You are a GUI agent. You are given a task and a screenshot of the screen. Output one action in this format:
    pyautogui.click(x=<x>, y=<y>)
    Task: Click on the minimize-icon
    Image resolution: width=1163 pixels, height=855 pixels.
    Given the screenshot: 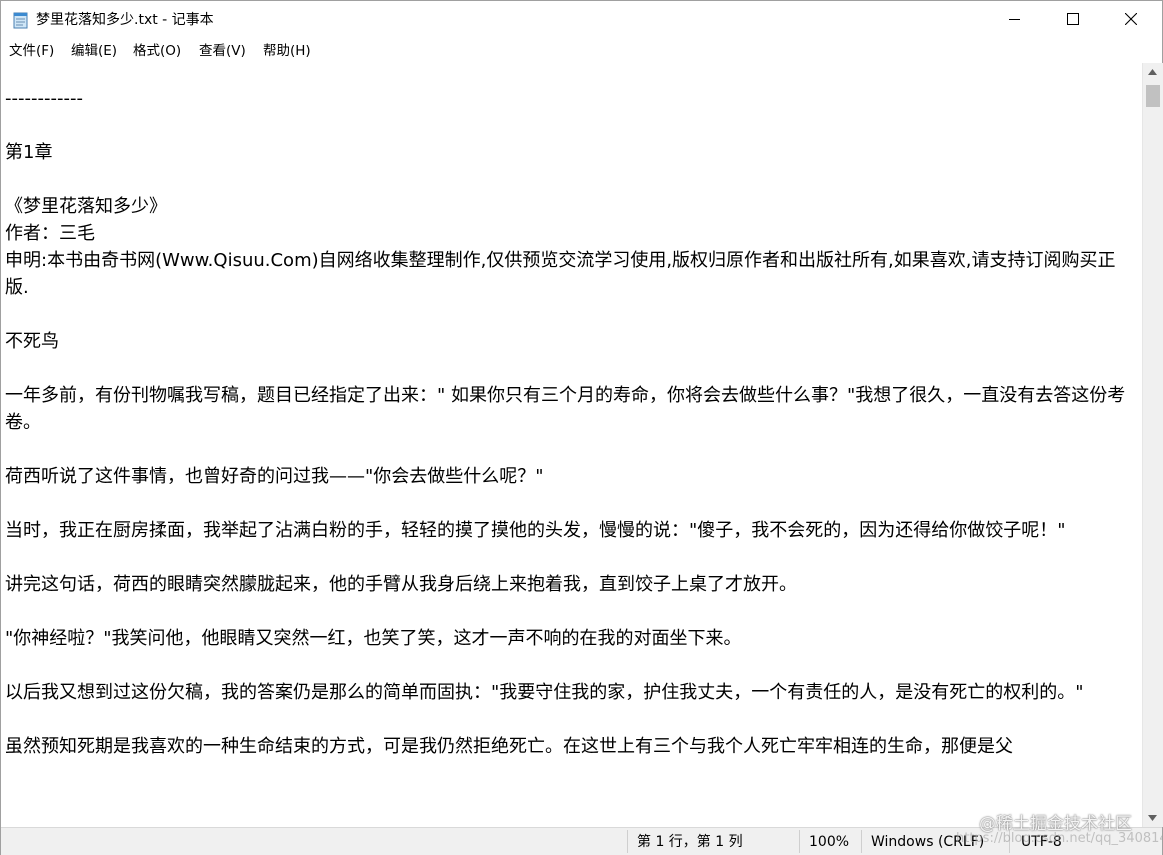 What is the action you would take?
    pyautogui.click(x=1014, y=19)
    